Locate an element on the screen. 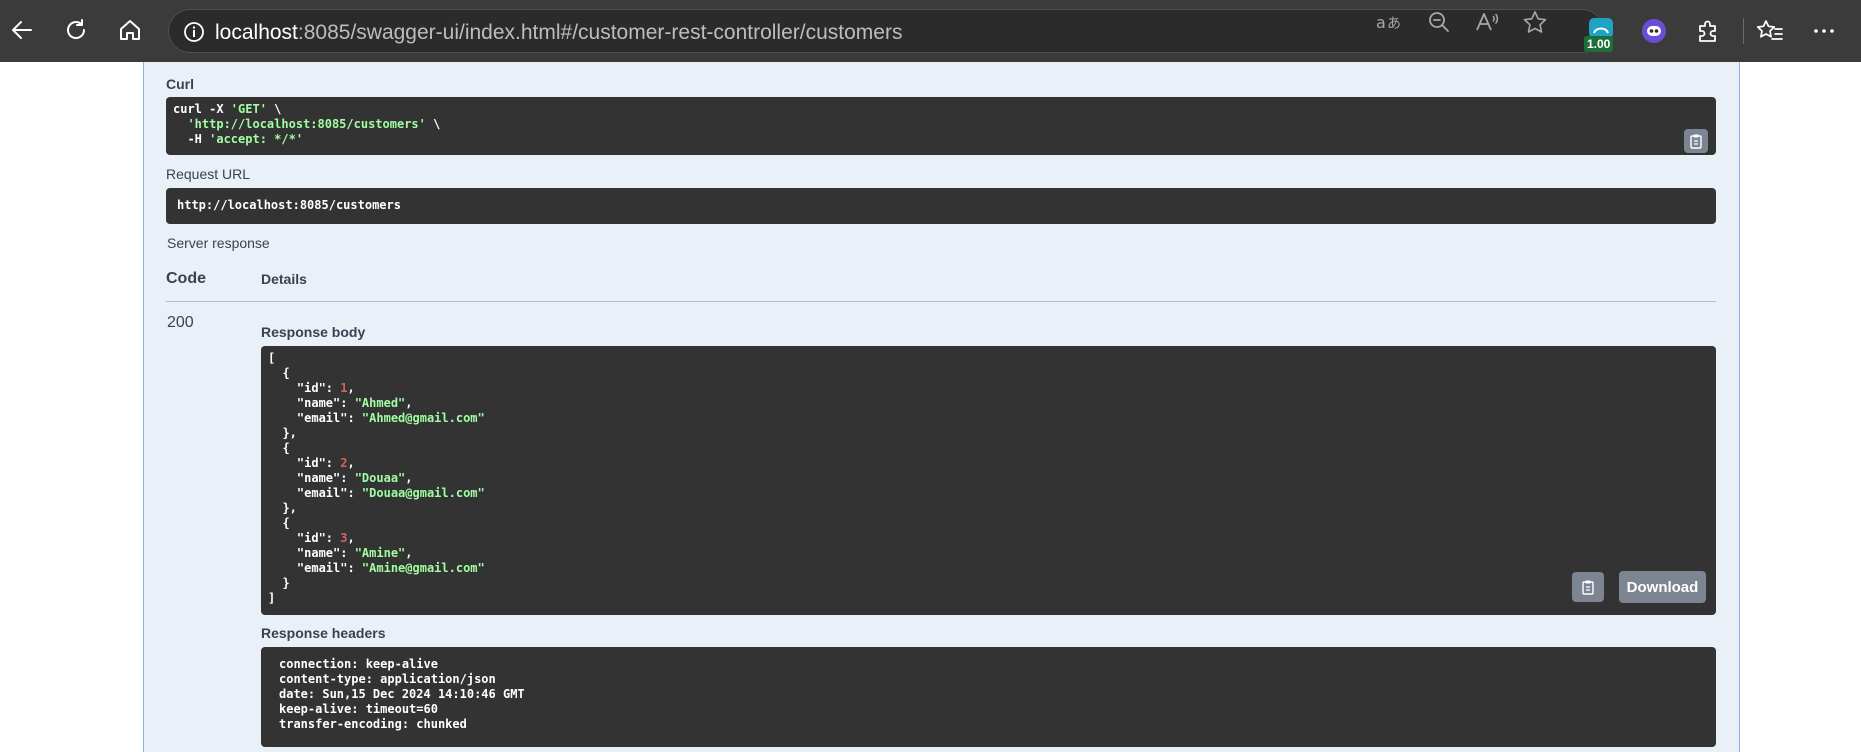 This screenshot has height=752, width=1861. json-open-bracket: [ is located at coordinates (272, 358).